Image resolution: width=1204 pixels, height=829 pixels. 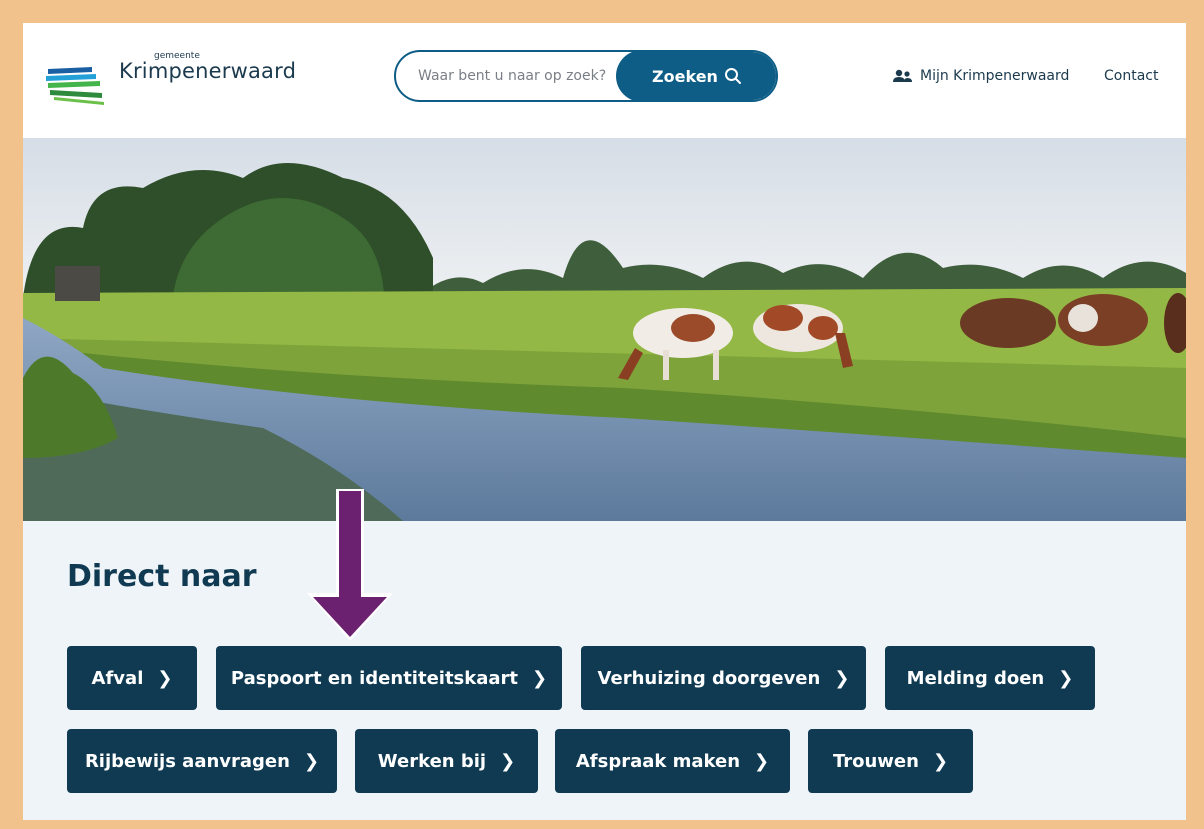 What do you see at coordinates (685, 76) in the screenshot?
I see `search-button-label: Zoeken` at bounding box center [685, 76].